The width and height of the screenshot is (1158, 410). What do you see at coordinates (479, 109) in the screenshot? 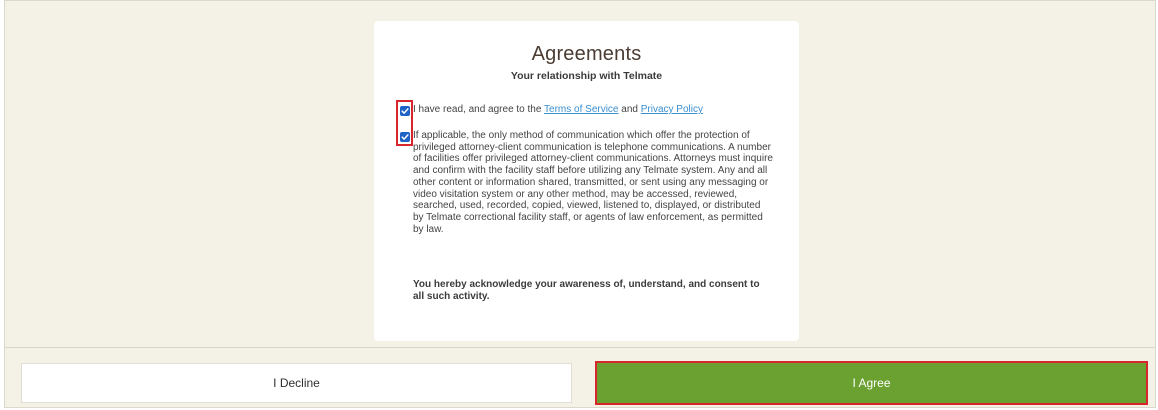
I see `terms-prefix: I have read, and agree to the` at bounding box center [479, 109].